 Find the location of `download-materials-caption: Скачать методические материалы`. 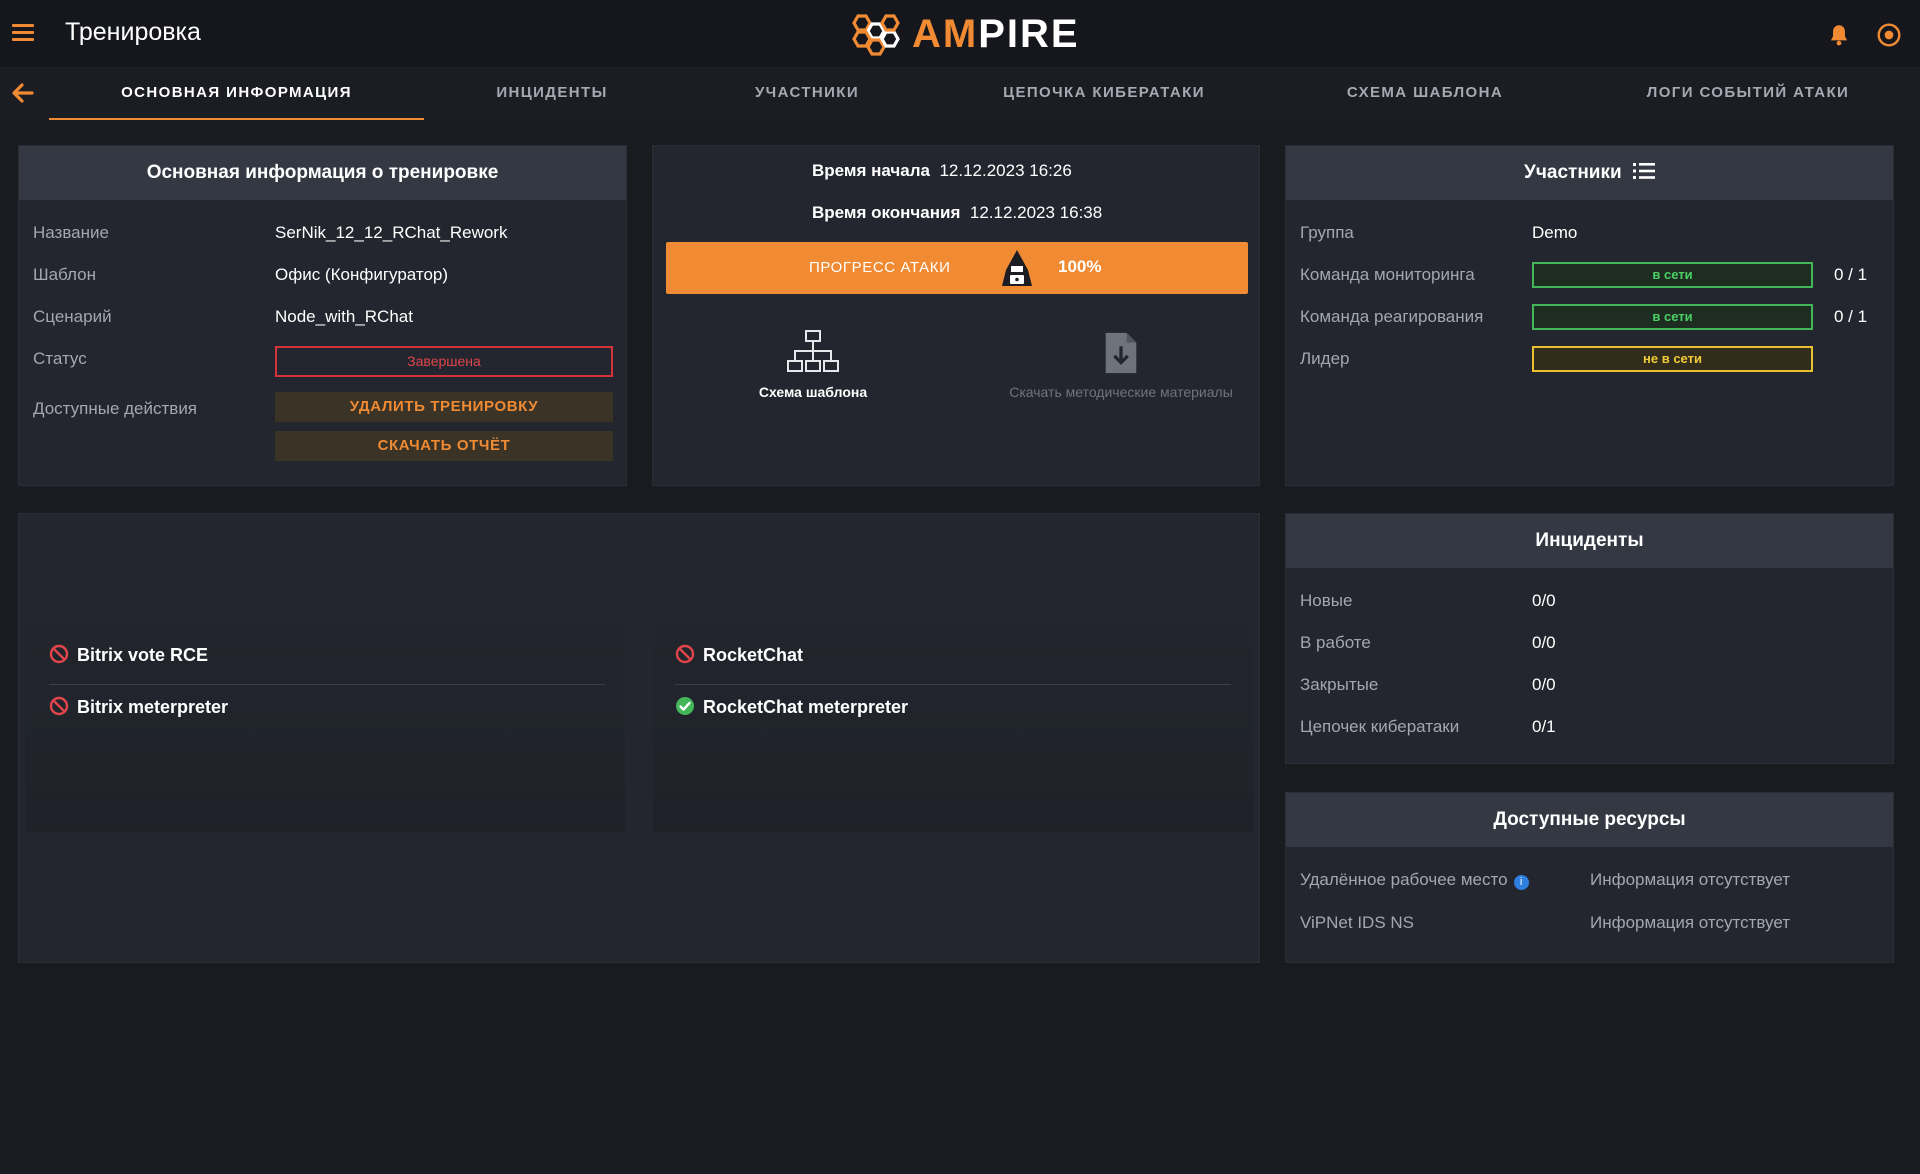

download-materials-caption: Скачать методические материалы is located at coordinates (1121, 392).